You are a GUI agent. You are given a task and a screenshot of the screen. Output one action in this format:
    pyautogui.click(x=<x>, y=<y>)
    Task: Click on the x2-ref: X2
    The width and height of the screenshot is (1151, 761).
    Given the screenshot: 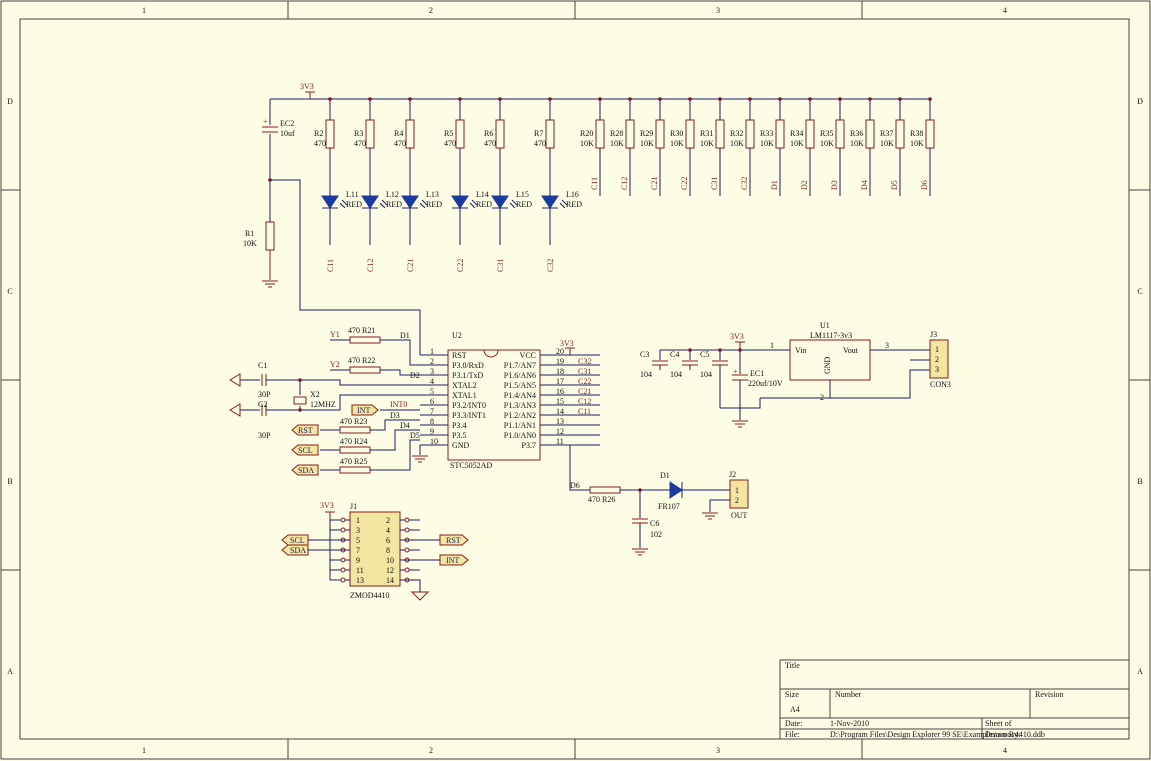 What is the action you would take?
    pyautogui.click(x=315, y=394)
    